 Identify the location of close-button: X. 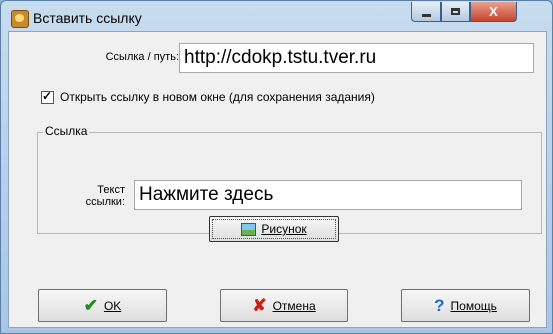
(493, 12).